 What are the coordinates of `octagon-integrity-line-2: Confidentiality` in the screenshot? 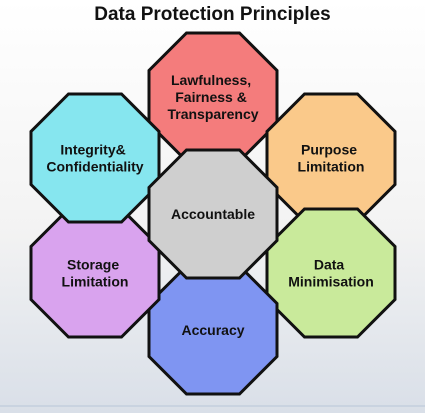 It's located at (94, 167).